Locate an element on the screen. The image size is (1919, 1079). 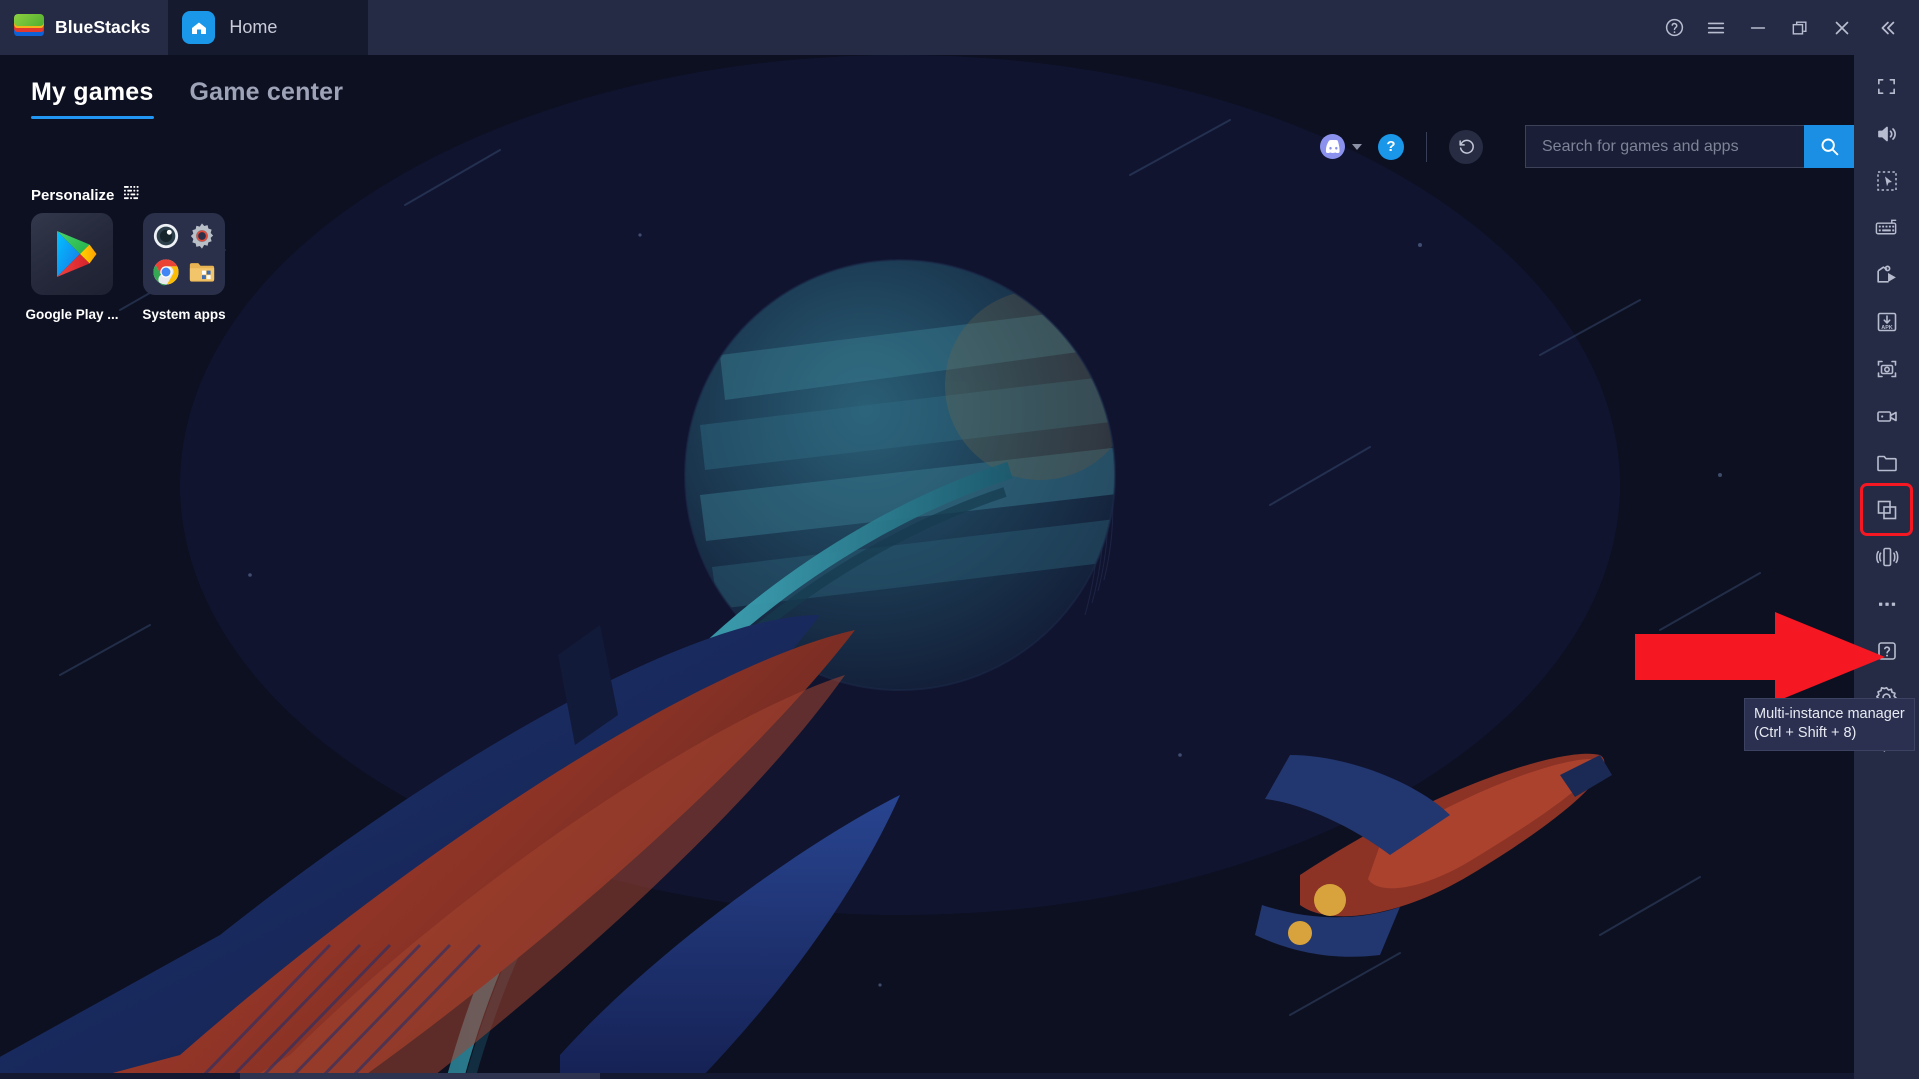
app-grid: Google Play ... System apps is located at coordinates (125, 267).